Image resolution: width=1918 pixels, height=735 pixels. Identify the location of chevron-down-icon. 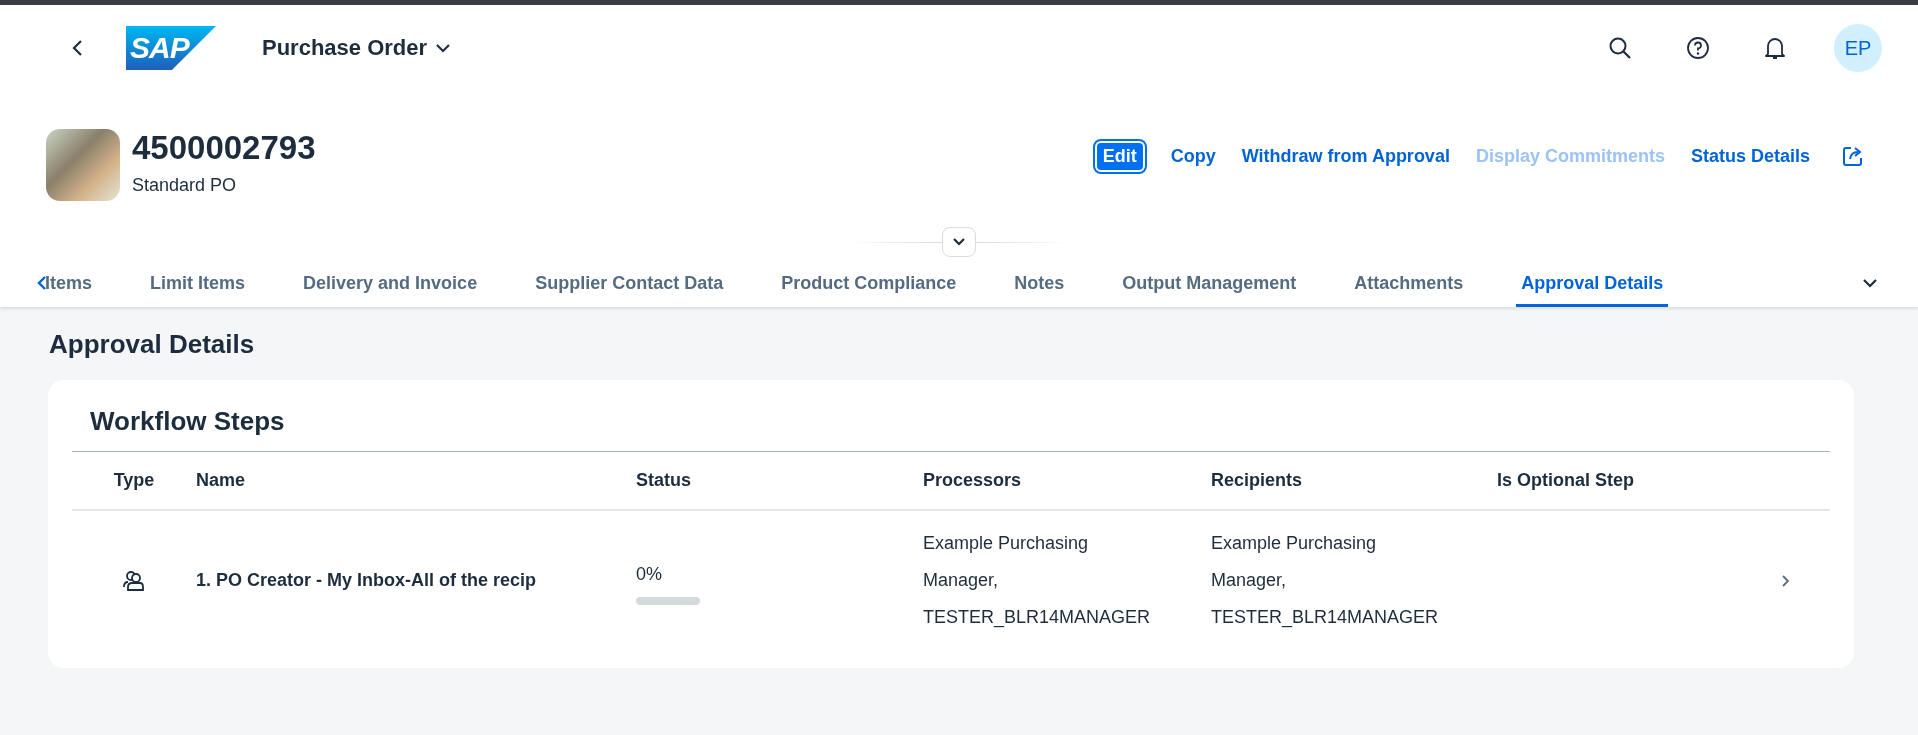
(959, 242).